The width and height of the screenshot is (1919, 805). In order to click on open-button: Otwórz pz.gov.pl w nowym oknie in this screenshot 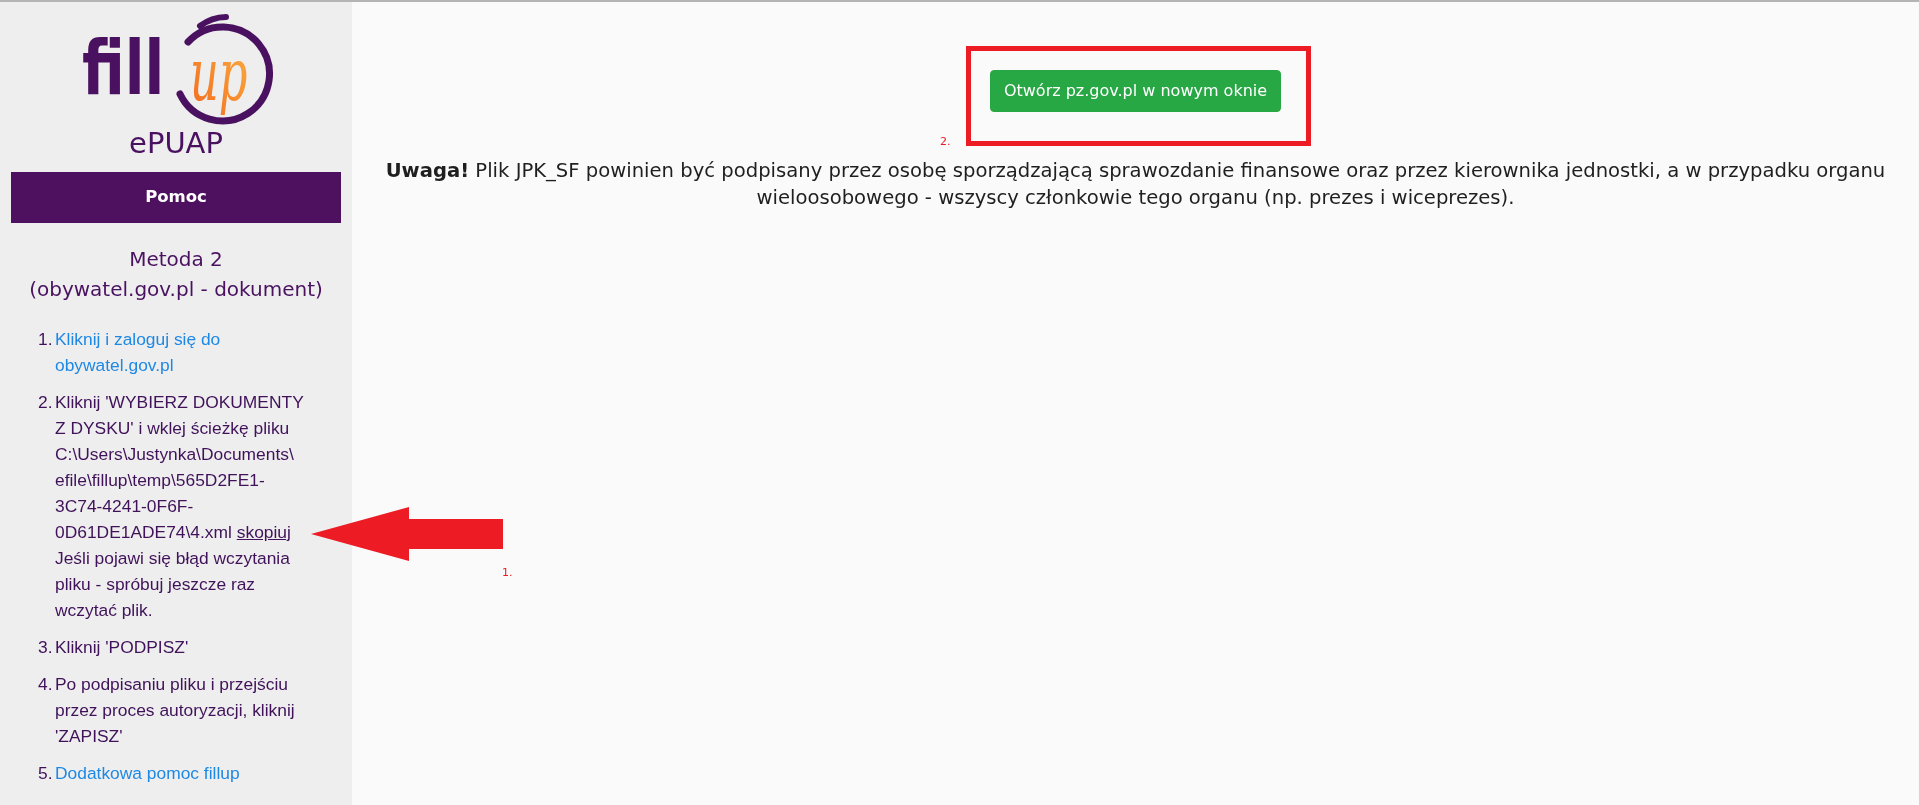, I will do `click(1135, 91)`.